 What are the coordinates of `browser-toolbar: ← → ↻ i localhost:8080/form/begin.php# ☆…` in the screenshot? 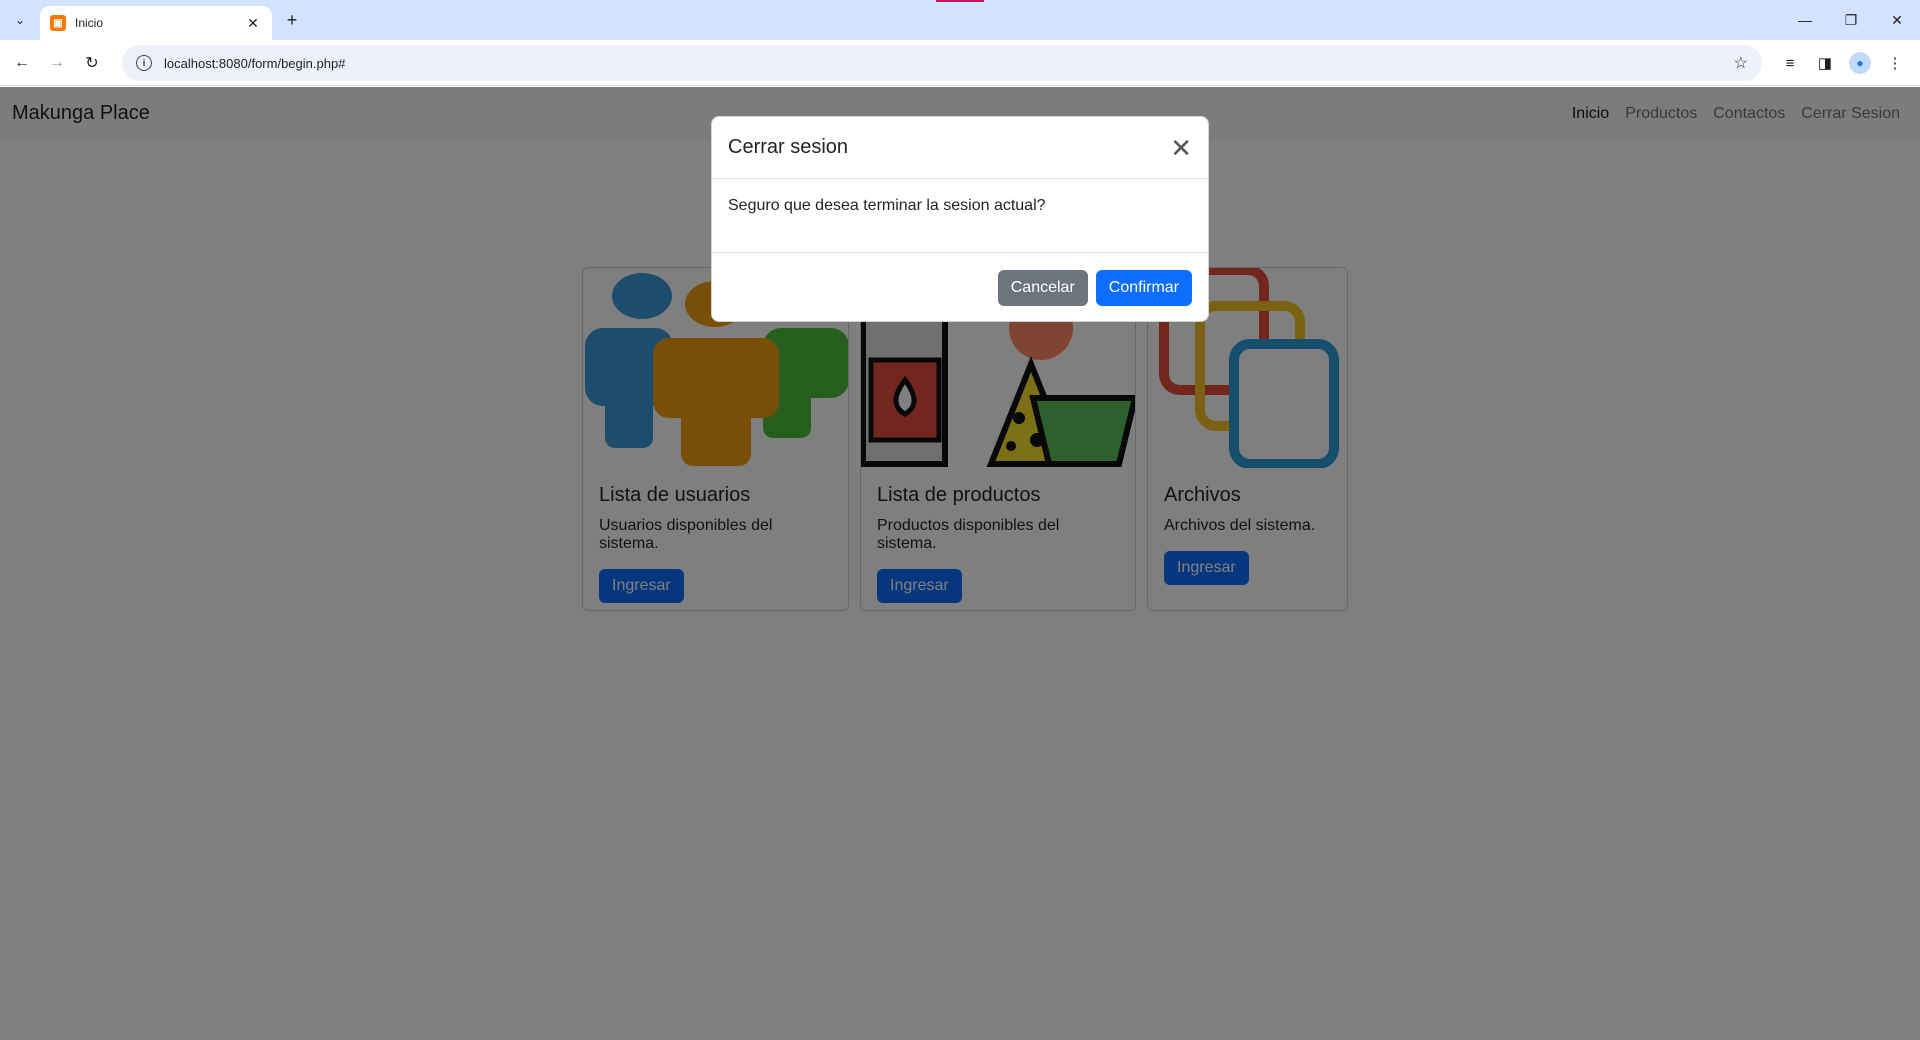 It's located at (960, 63).